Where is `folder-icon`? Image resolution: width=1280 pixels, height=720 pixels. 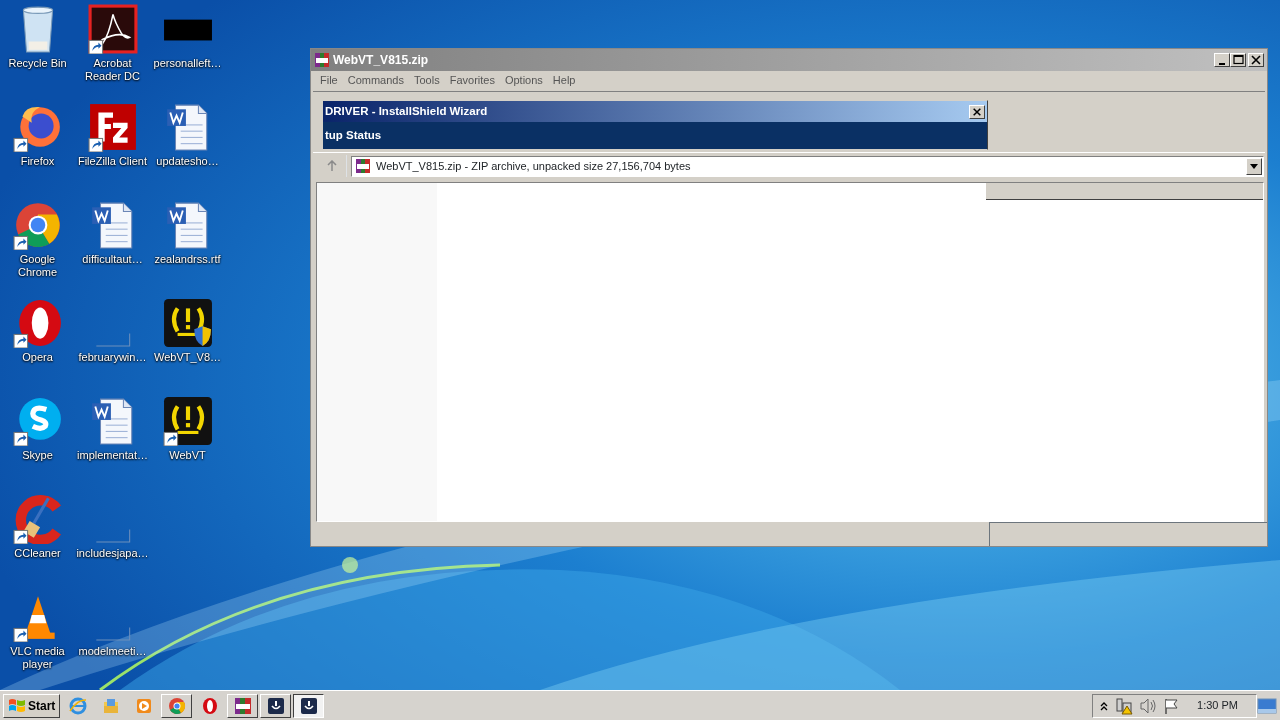 folder-icon is located at coordinates (110, 705).